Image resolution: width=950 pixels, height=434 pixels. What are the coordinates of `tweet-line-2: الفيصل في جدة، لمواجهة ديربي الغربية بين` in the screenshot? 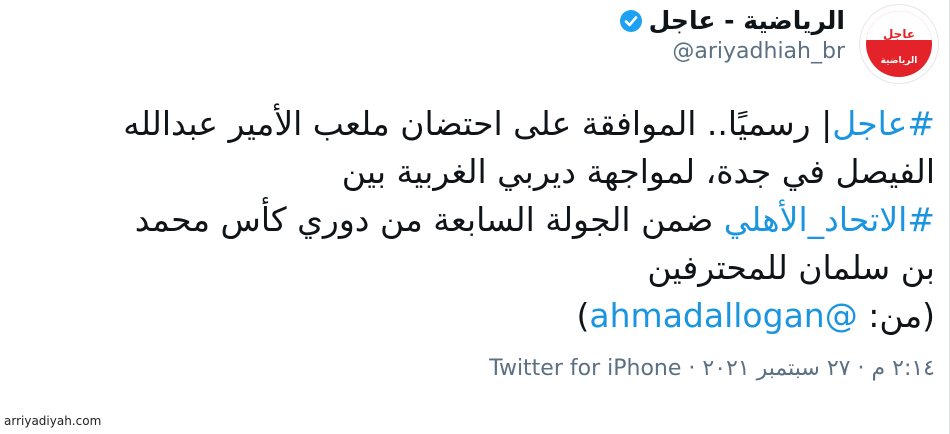 It's located at (475, 172).